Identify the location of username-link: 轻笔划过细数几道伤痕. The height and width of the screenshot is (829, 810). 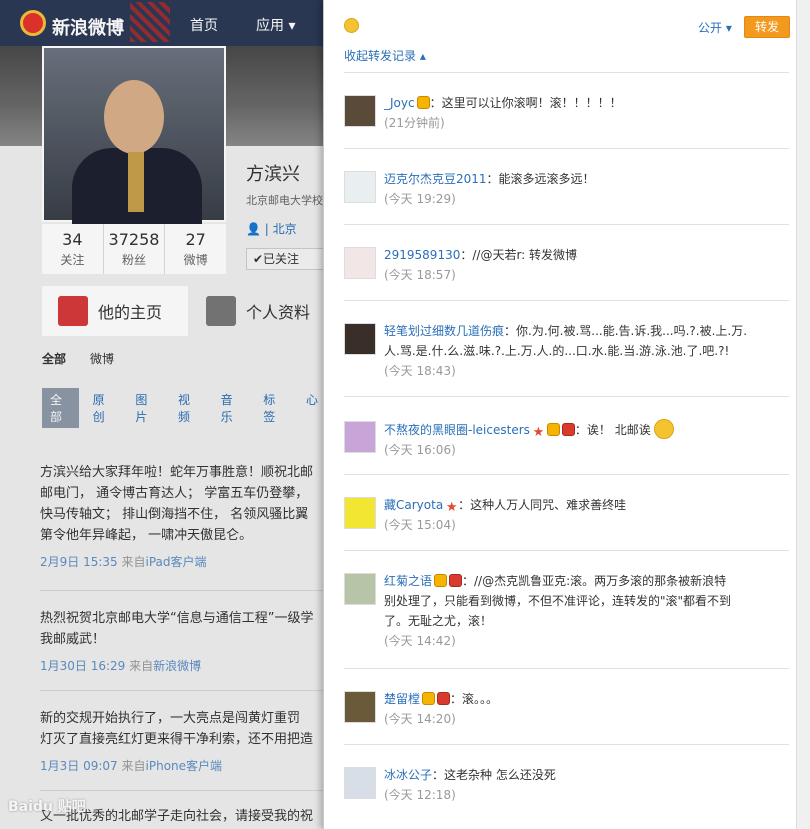
(444, 331).